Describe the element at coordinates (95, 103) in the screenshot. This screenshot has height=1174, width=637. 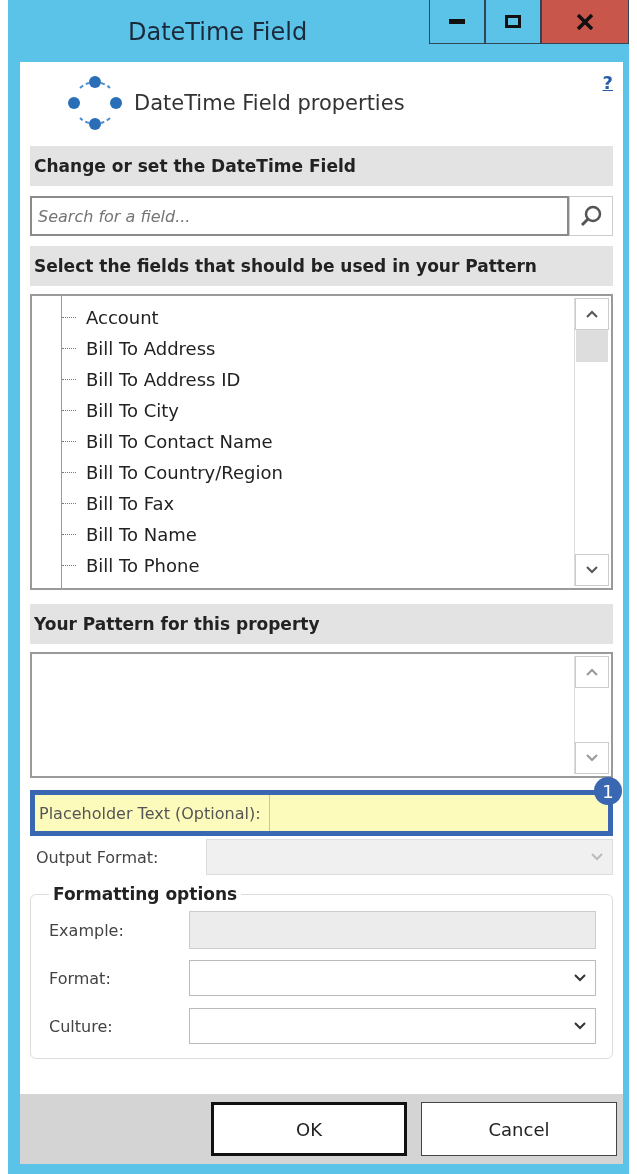
I see `logo-icon` at that location.